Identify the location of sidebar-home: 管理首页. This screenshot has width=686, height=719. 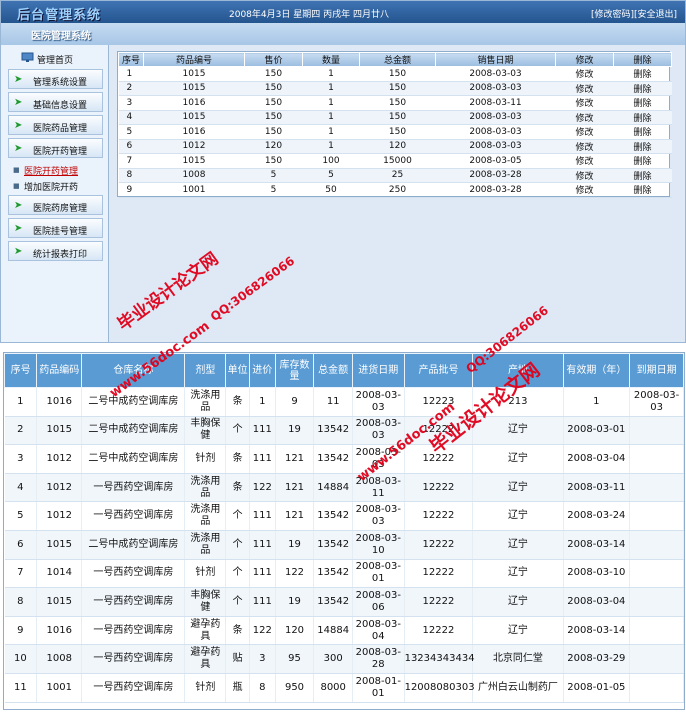
(55, 58).